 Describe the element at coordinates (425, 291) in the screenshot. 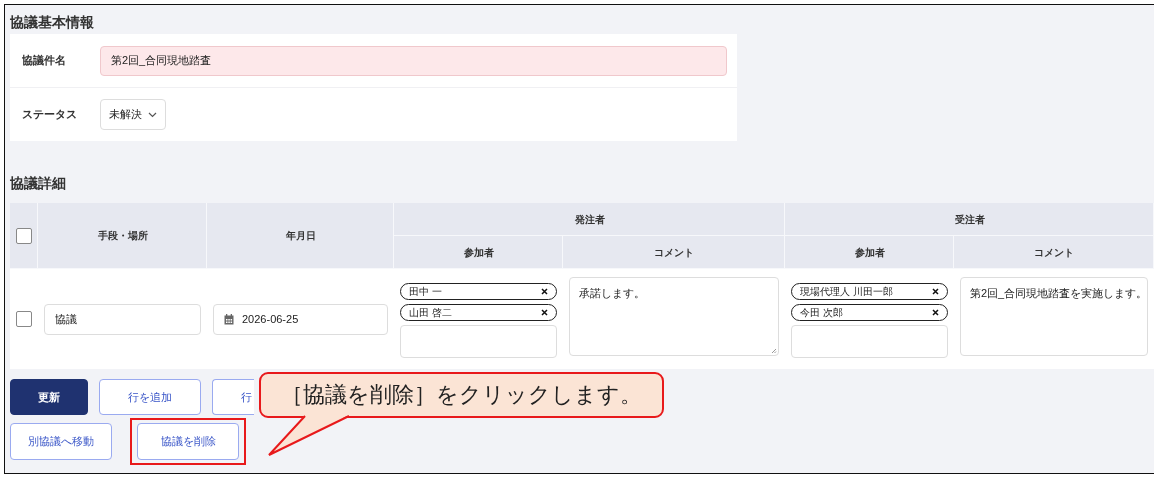

I see `participant-name: 田中 一` at that location.